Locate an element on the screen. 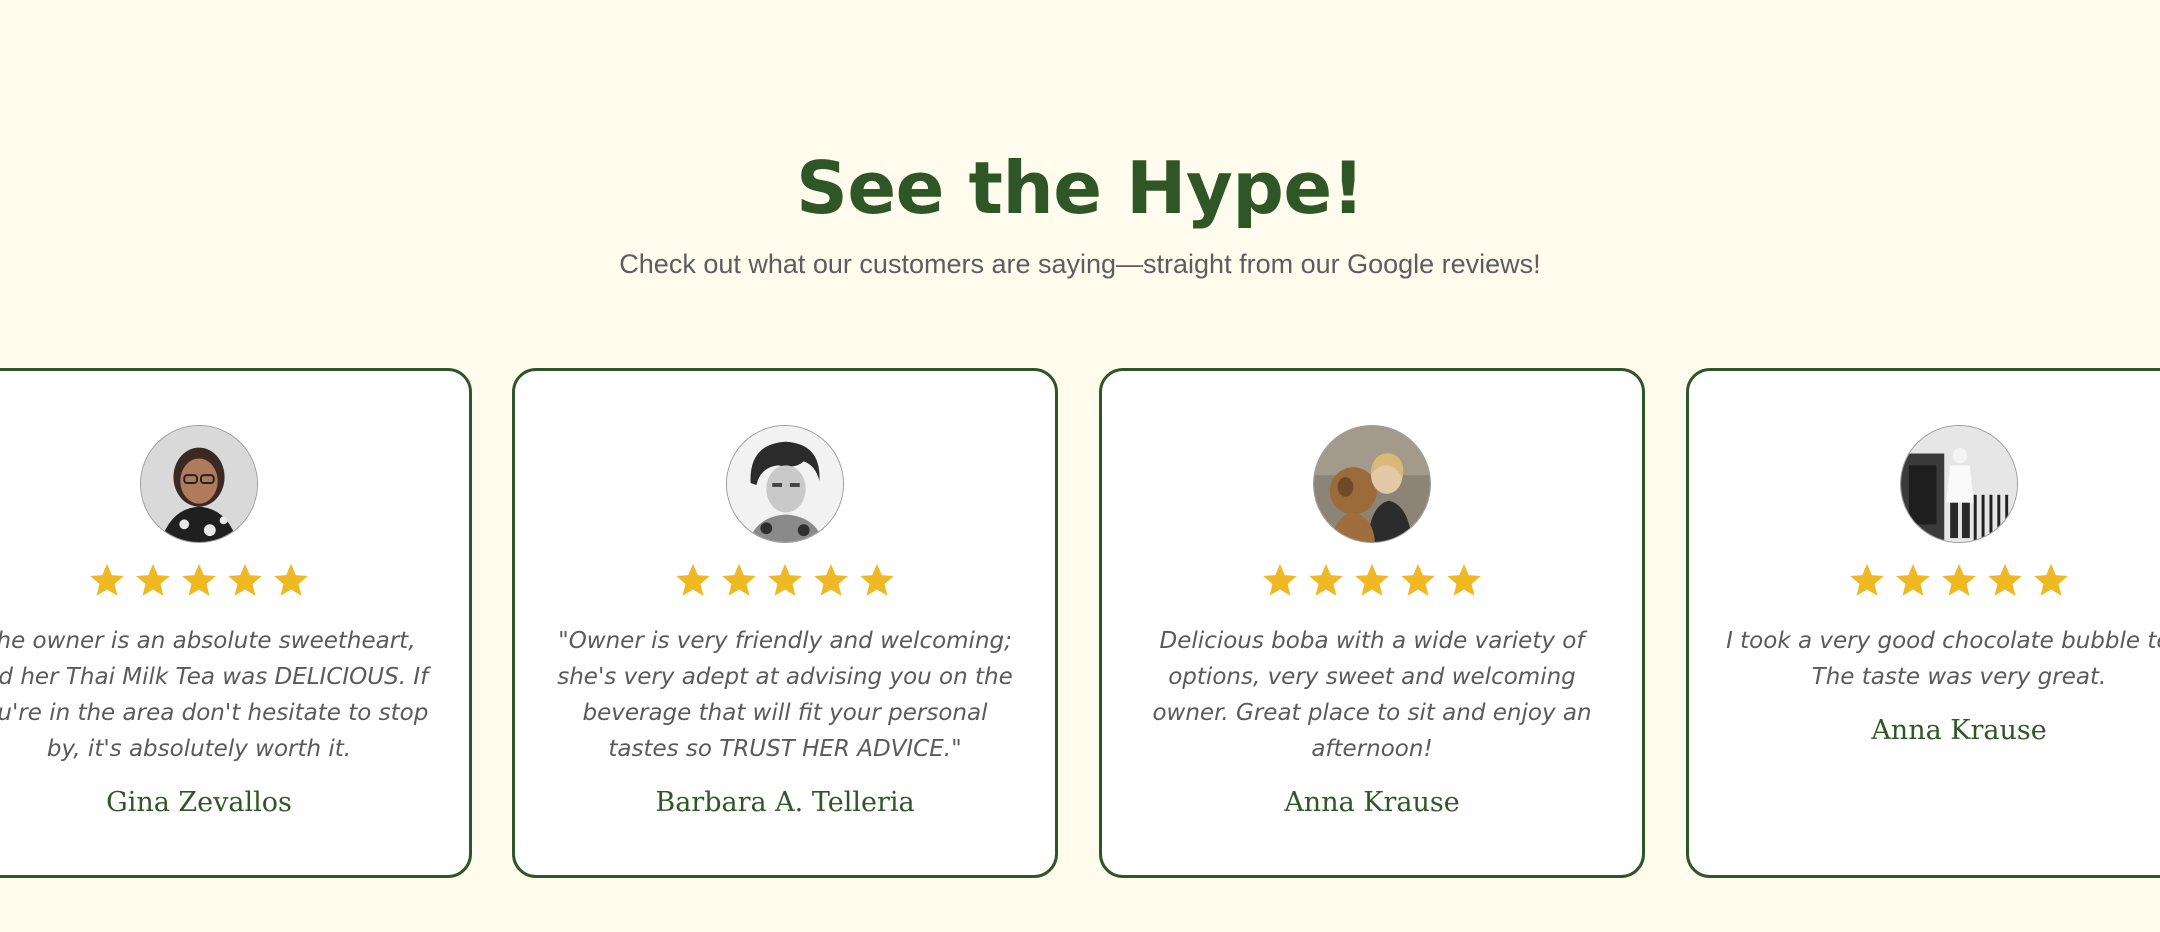 This screenshot has width=2160, height=932. reviewer-name: Gina Zevallos is located at coordinates (199, 802).